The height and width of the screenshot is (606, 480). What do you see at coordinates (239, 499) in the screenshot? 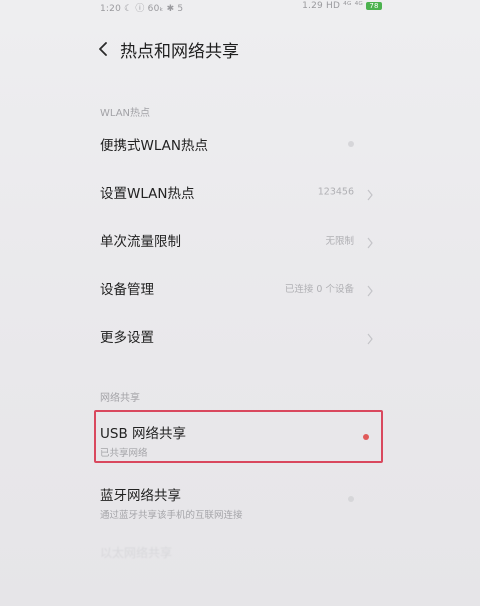
I see `row-bluetooth-tethering: 蓝牙网络共享 通过蓝牙共享该手机的互联网连接` at bounding box center [239, 499].